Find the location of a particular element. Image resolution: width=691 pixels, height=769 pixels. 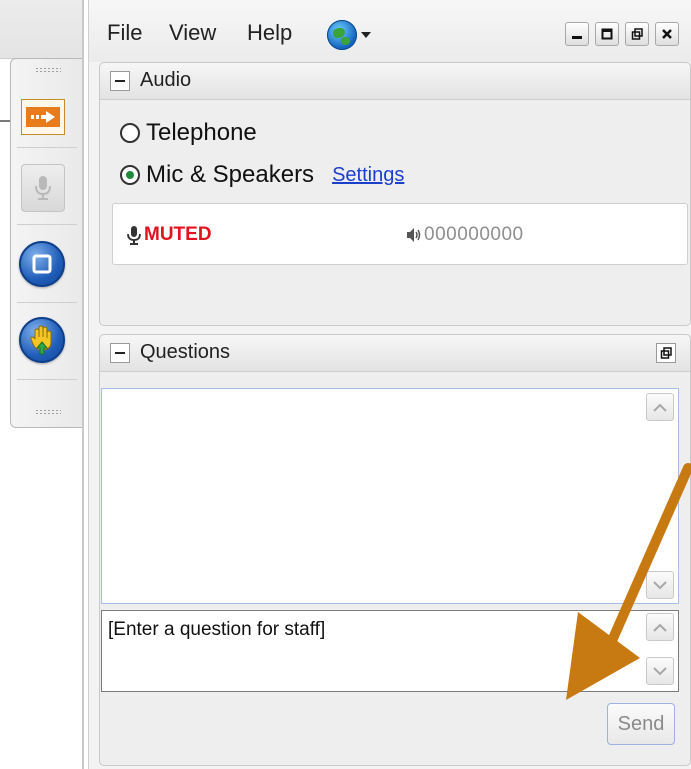

raise-hand-button is located at coordinates (42, 340).